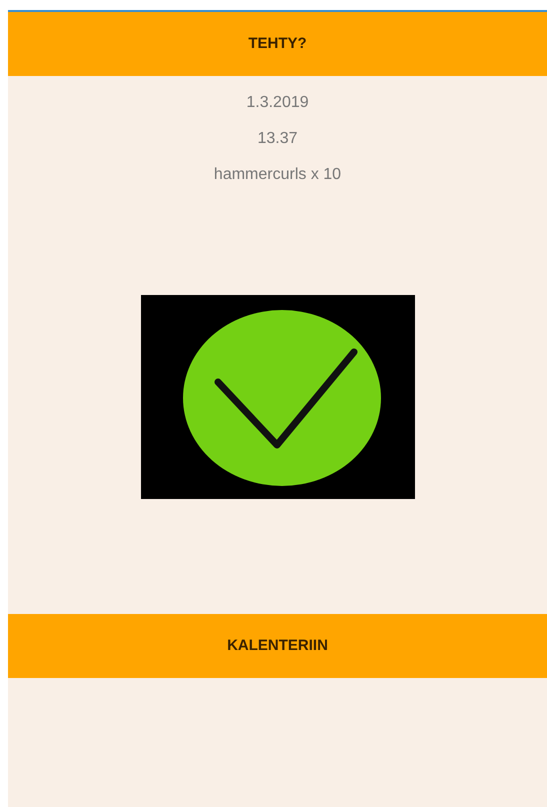 Image resolution: width=547 pixels, height=807 pixels. Describe the element at coordinates (278, 175) in the screenshot. I see `detail-text: hammercurls x 10` at that location.